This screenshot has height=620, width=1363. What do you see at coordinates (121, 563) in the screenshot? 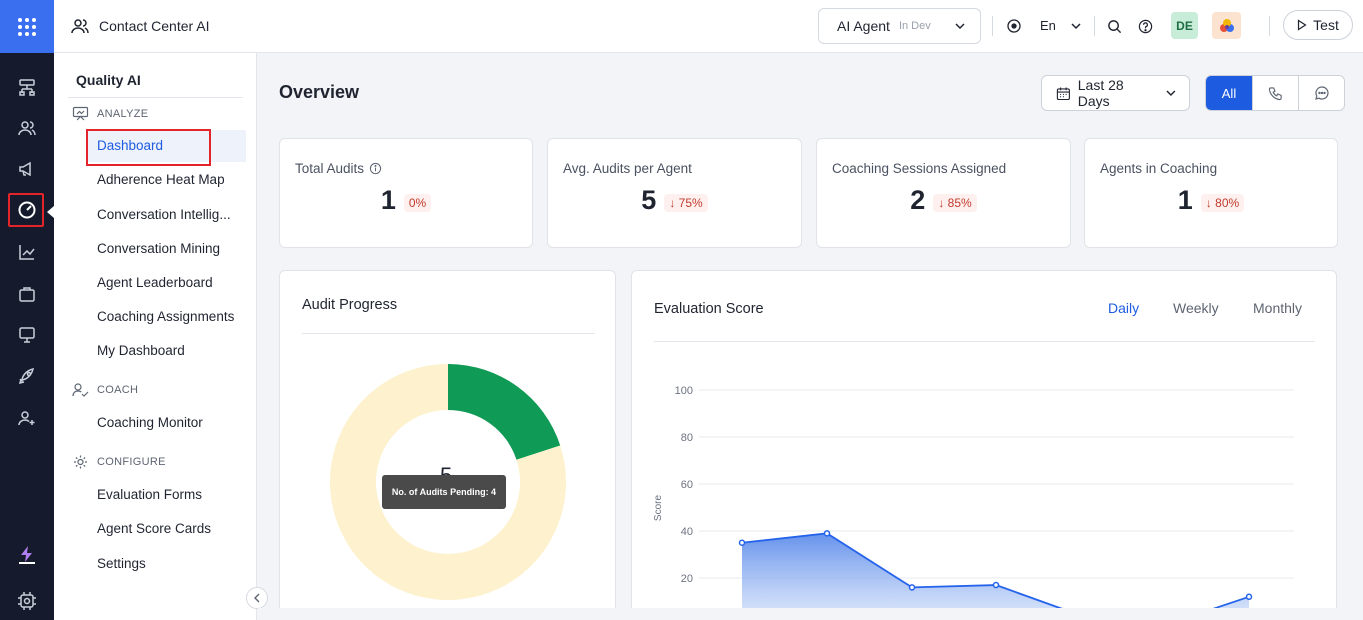
I see `nav-item-settings: Settings` at bounding box center [121, 563].